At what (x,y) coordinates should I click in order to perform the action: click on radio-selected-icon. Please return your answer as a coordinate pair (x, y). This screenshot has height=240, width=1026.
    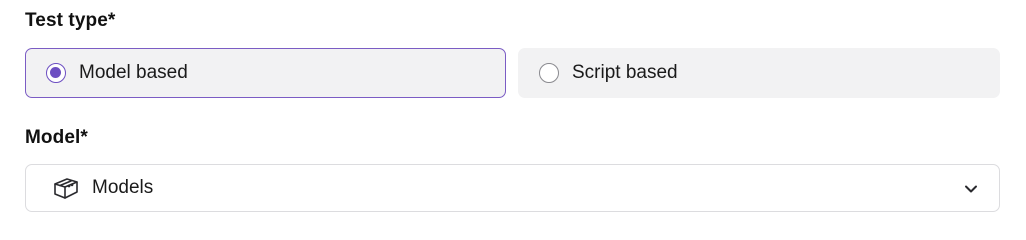
    Looking at the image, I should click on (56, 73).